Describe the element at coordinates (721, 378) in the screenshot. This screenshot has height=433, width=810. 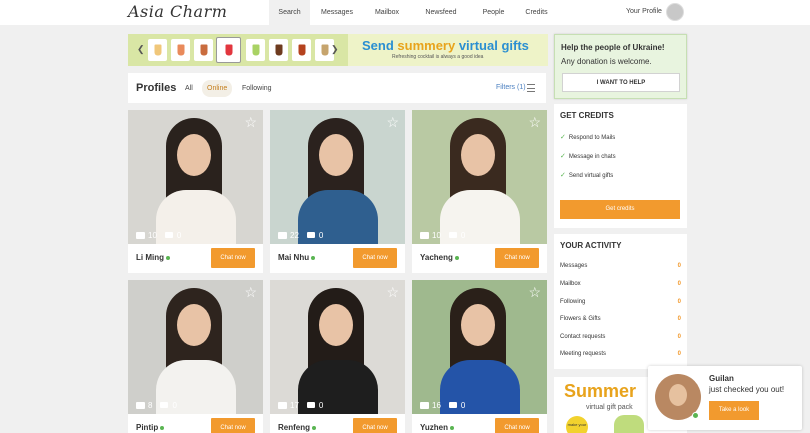
I see `visitor-name: Guilan` at that location.